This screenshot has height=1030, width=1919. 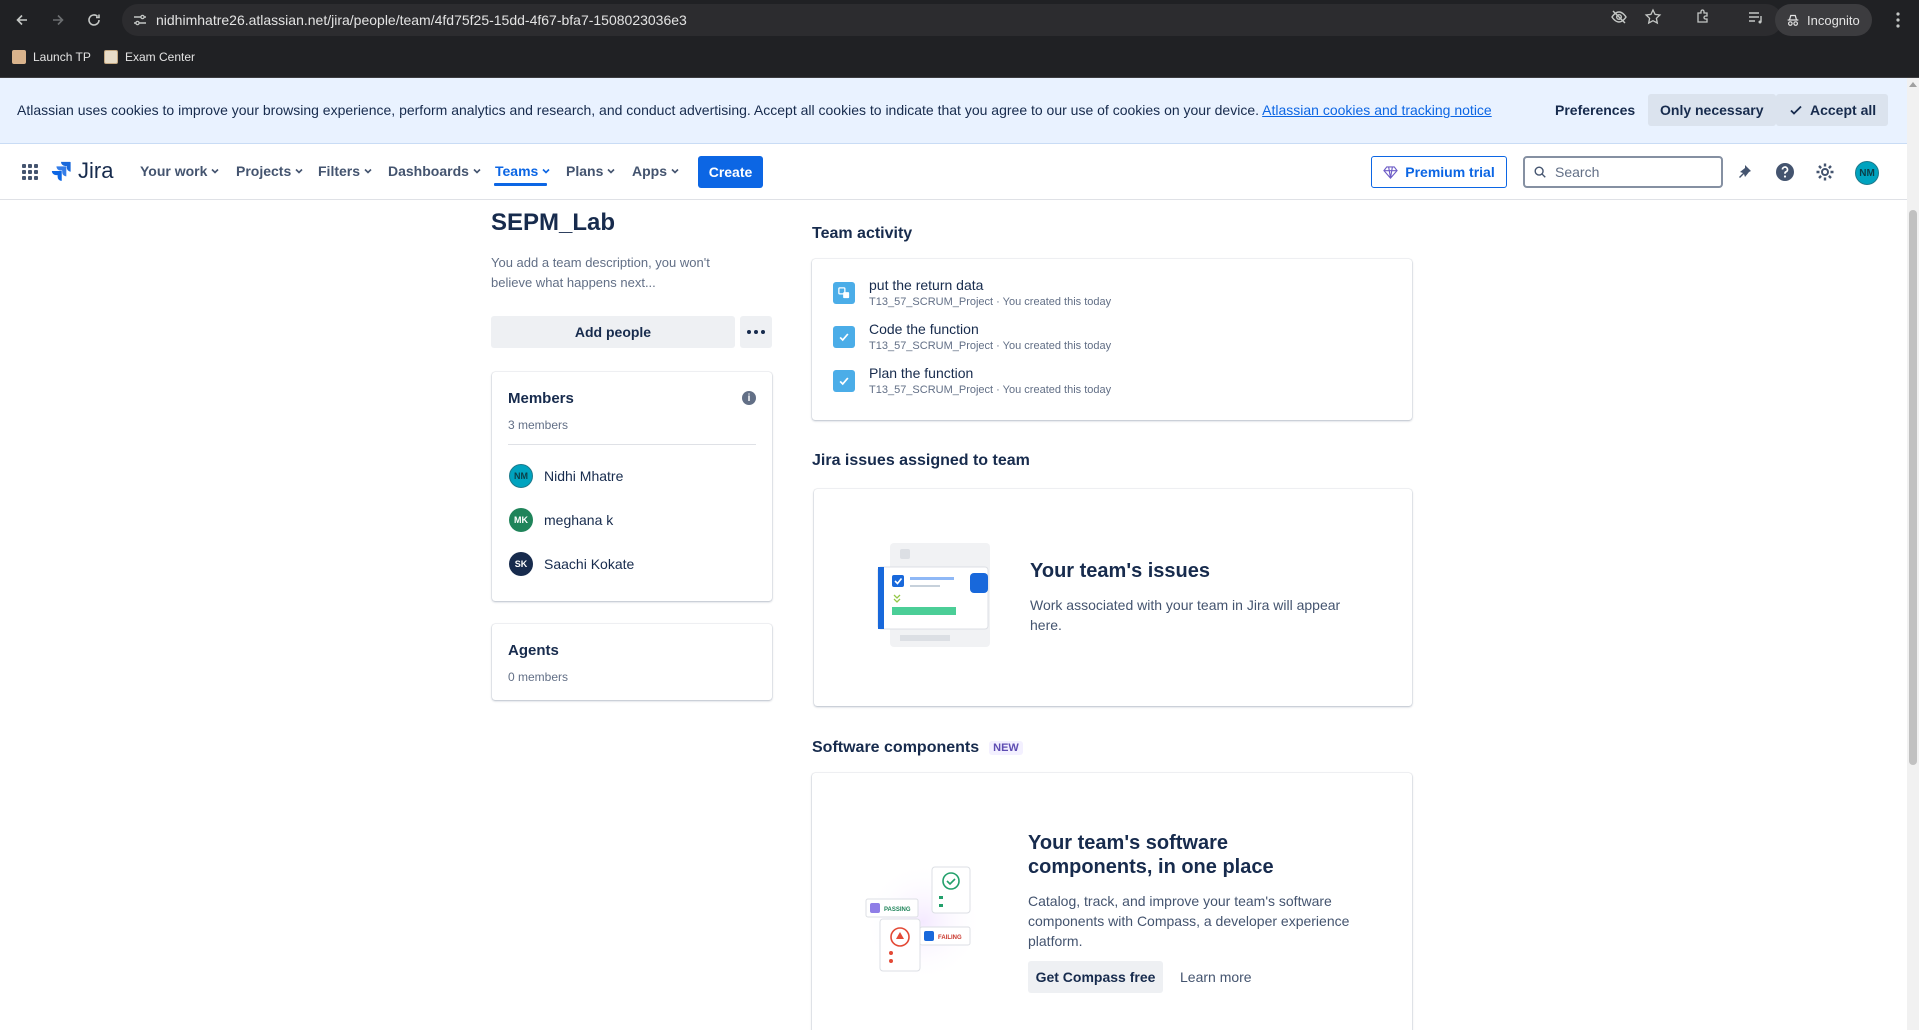 What do you see at coordinates (1796, 110) in the screenshot?
I see `check-icon` at bounding box center [1796, 110].